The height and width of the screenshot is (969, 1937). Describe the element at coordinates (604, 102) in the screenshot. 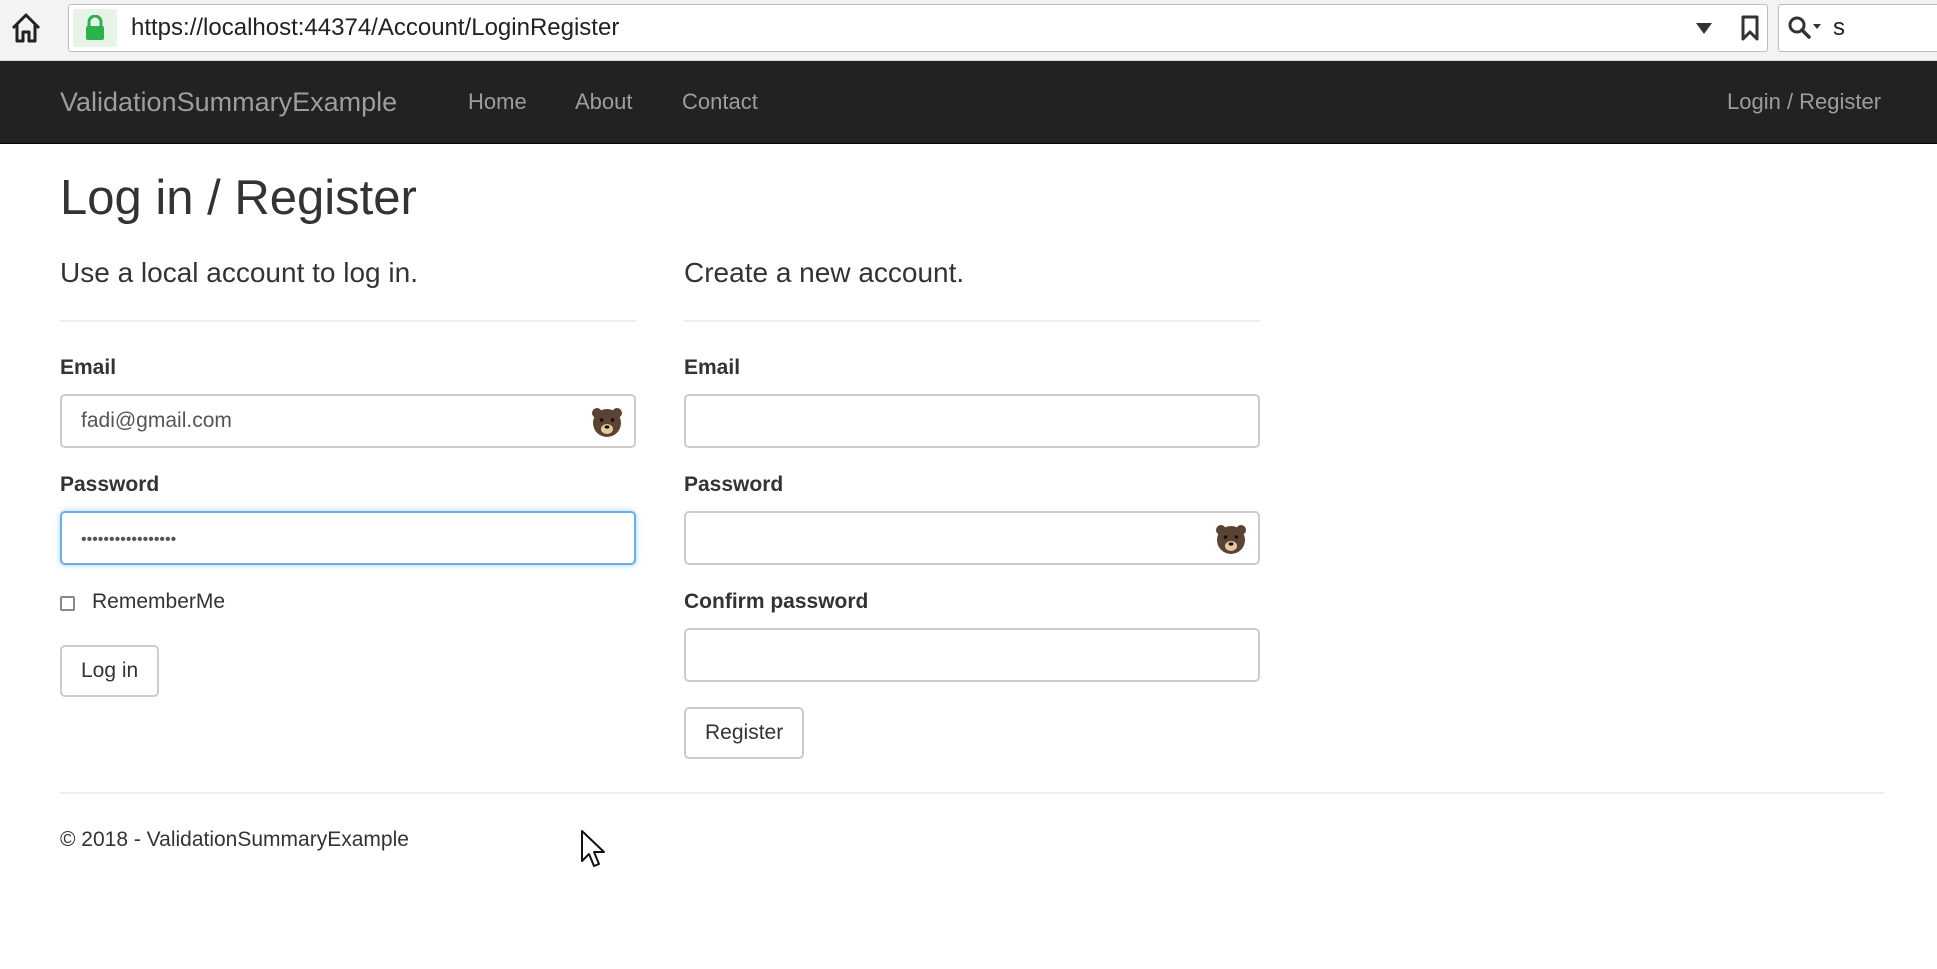

I see `nav-about-link: About` at that location.